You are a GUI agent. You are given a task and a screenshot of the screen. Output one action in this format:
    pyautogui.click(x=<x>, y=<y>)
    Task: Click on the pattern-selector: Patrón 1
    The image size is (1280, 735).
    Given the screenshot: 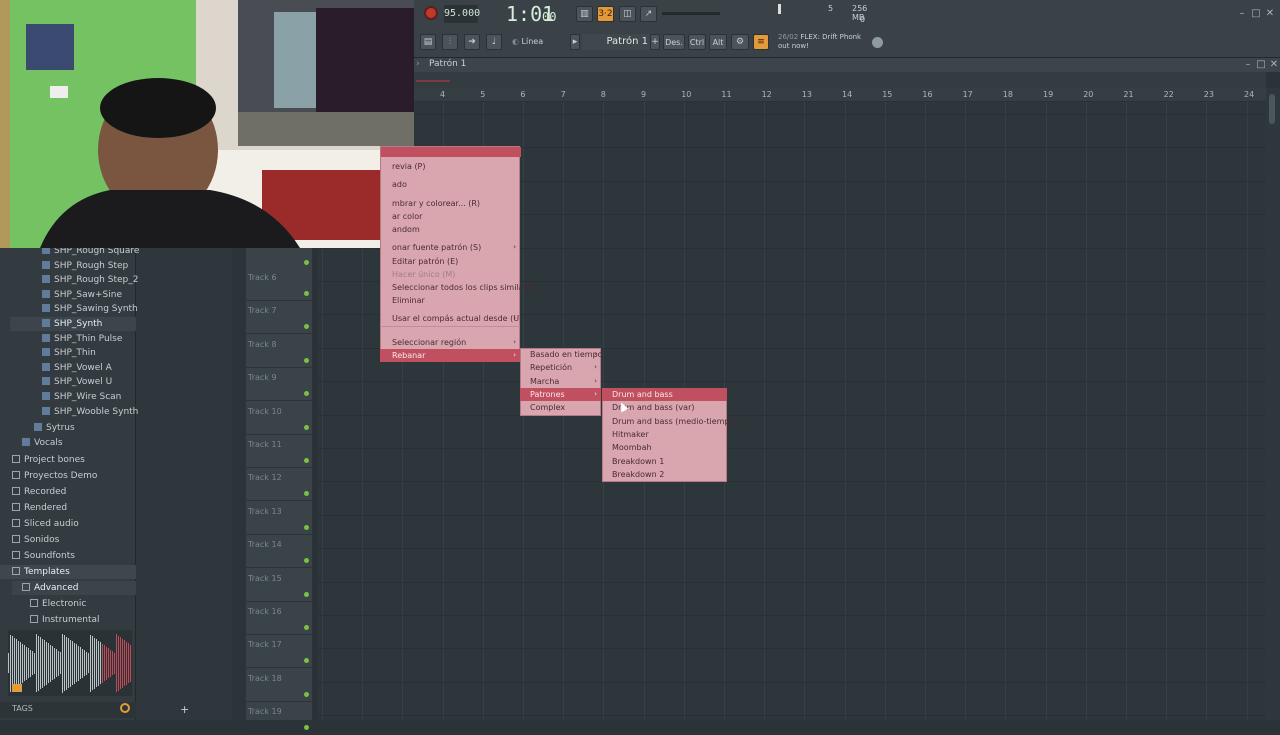 What is the action you would take?
    pyautogui.click(x=620, y=42)
    